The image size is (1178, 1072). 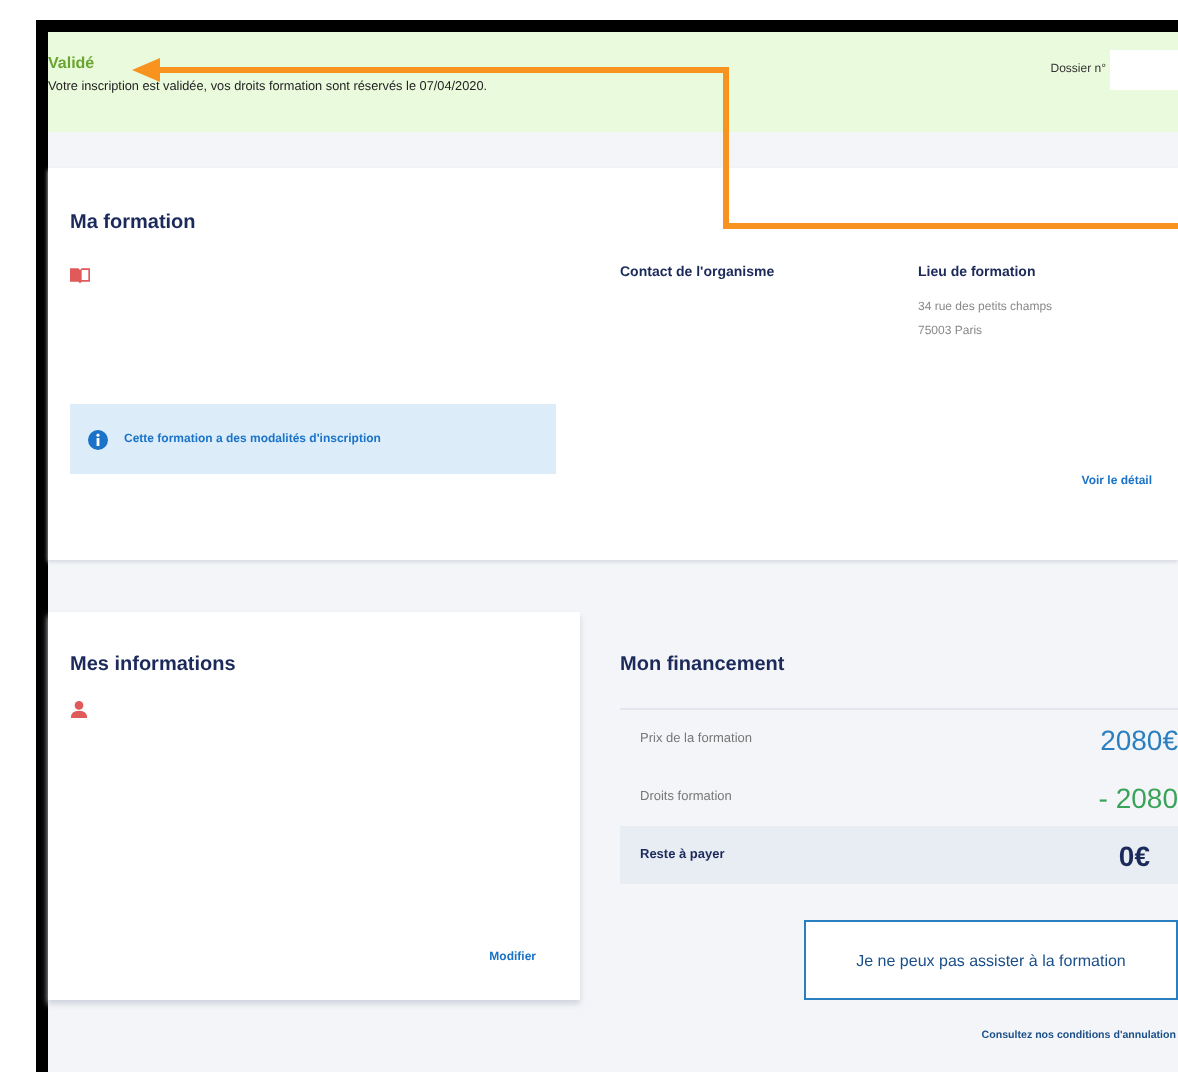 What do you see at coordinates (1139, 739) in the screenshot?
I see `amount-value: 2080€` at bounding box center [1139, 739].